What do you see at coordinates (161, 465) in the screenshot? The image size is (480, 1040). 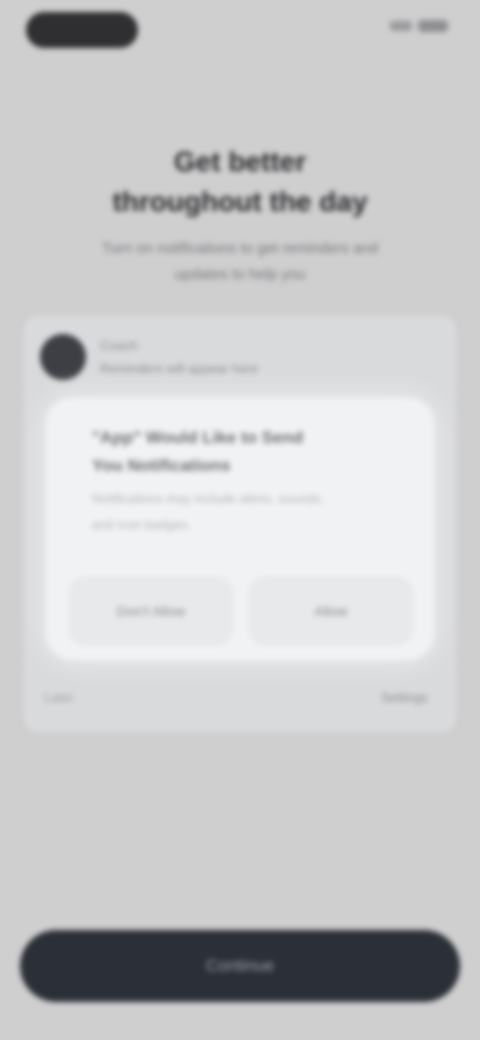 I see `dialog-title-line-2: You Notifications` at bounding box center [161, 465].